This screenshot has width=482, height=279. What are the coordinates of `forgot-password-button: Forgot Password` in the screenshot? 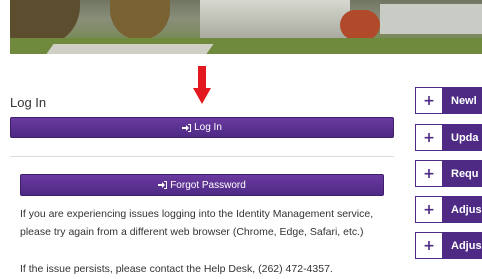 It's located at (202, 185).